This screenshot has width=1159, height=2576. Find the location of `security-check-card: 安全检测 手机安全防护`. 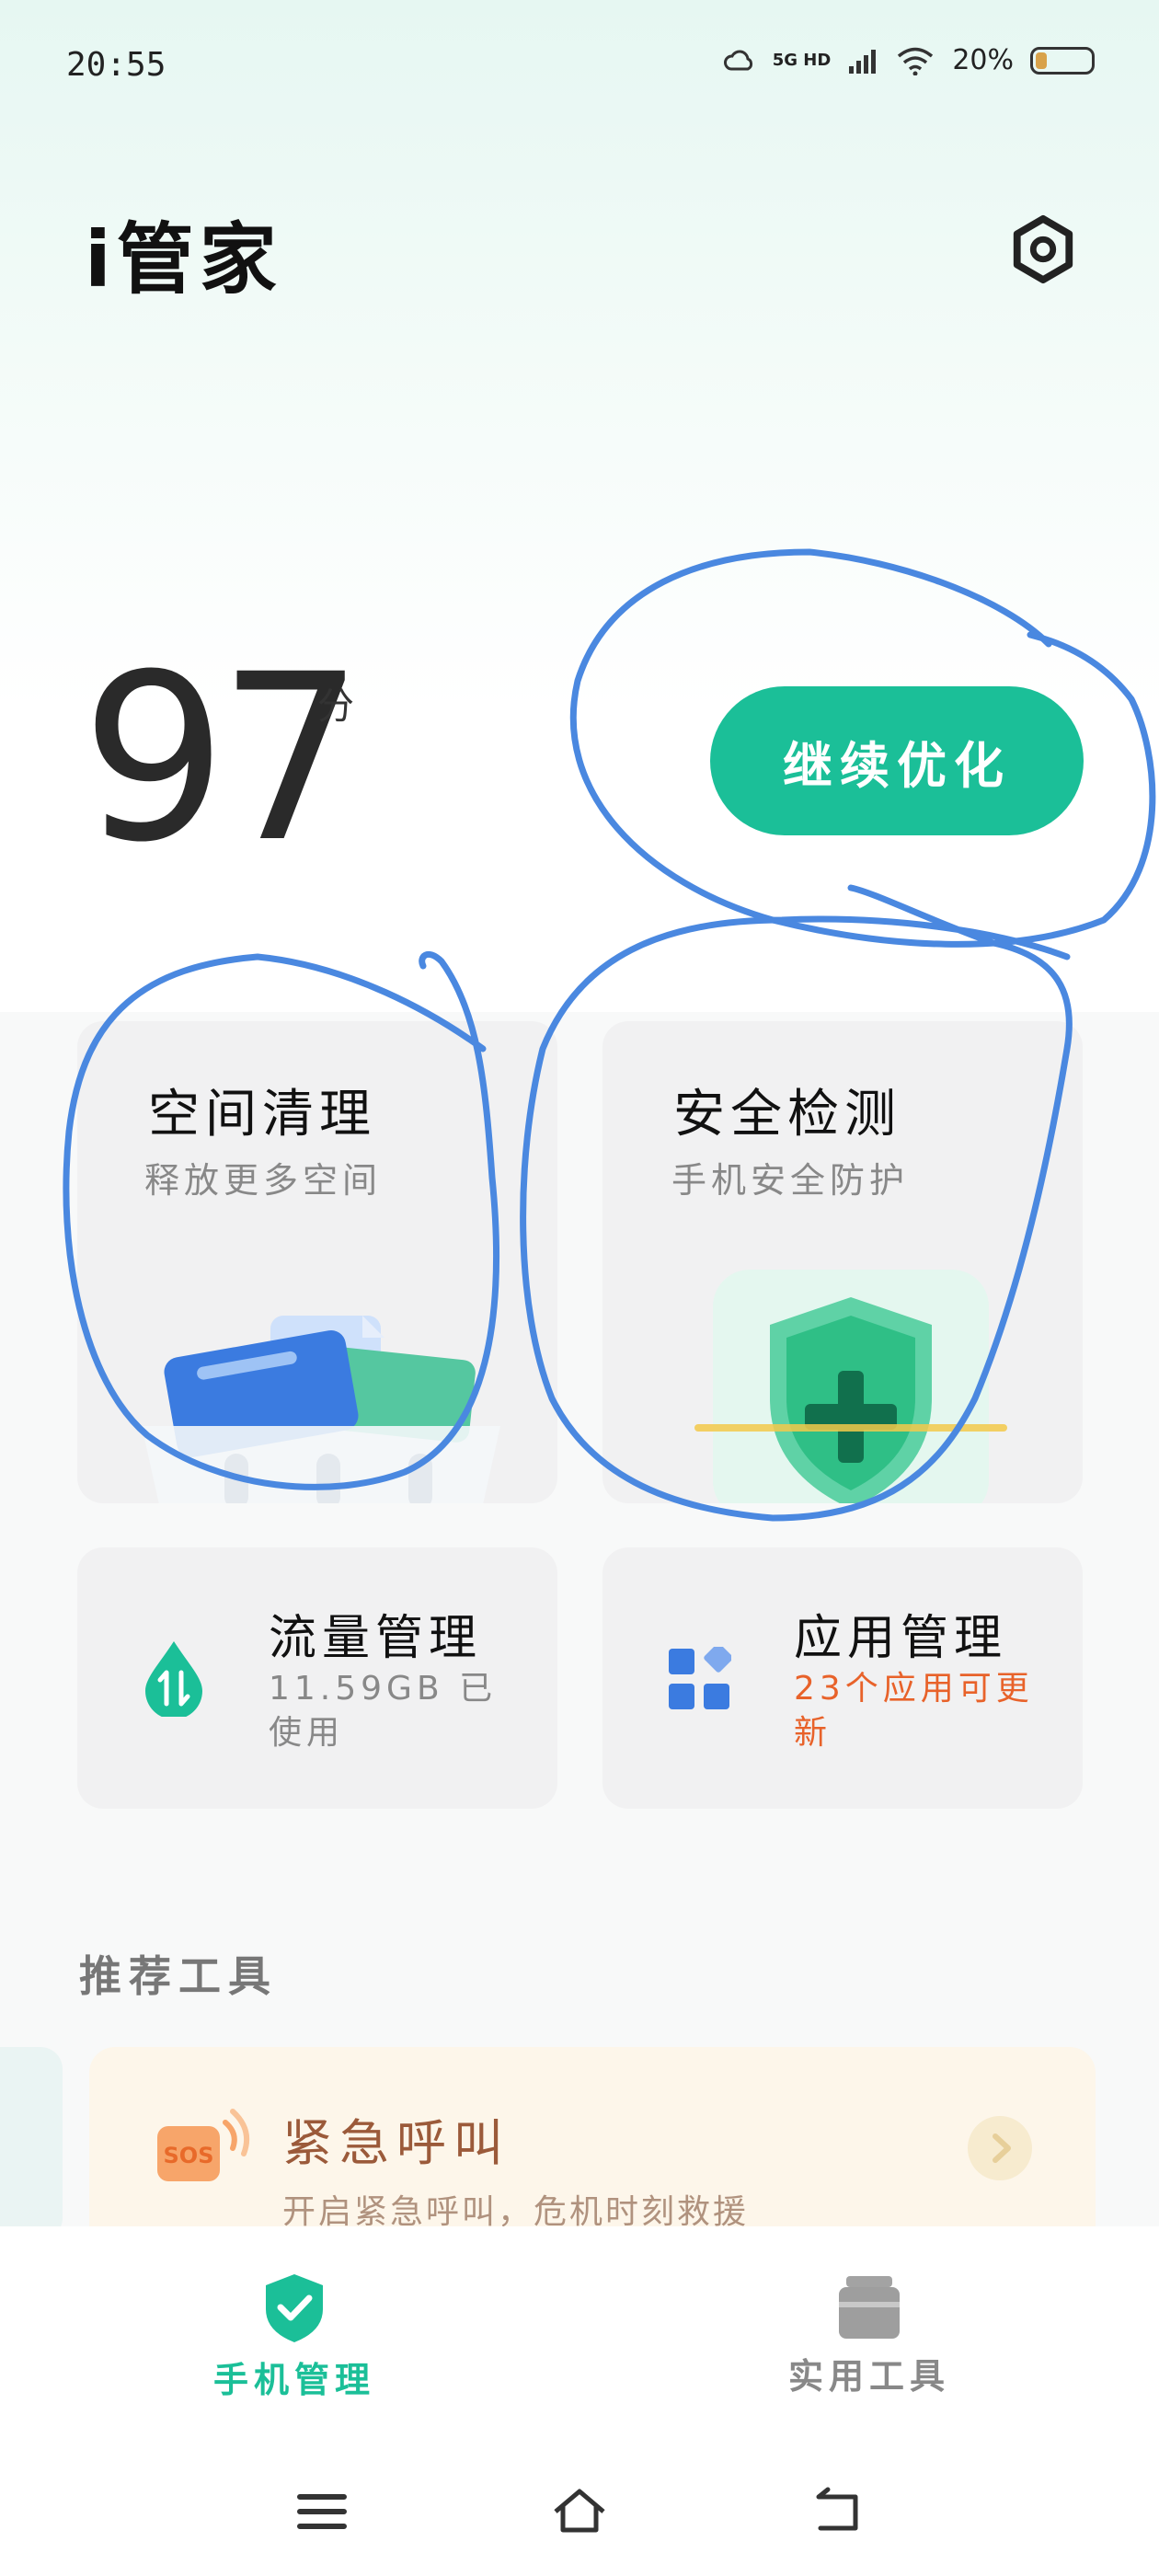

security-check-card: 安全检测 手机安全防护 is located at coordinates (842, 1262).